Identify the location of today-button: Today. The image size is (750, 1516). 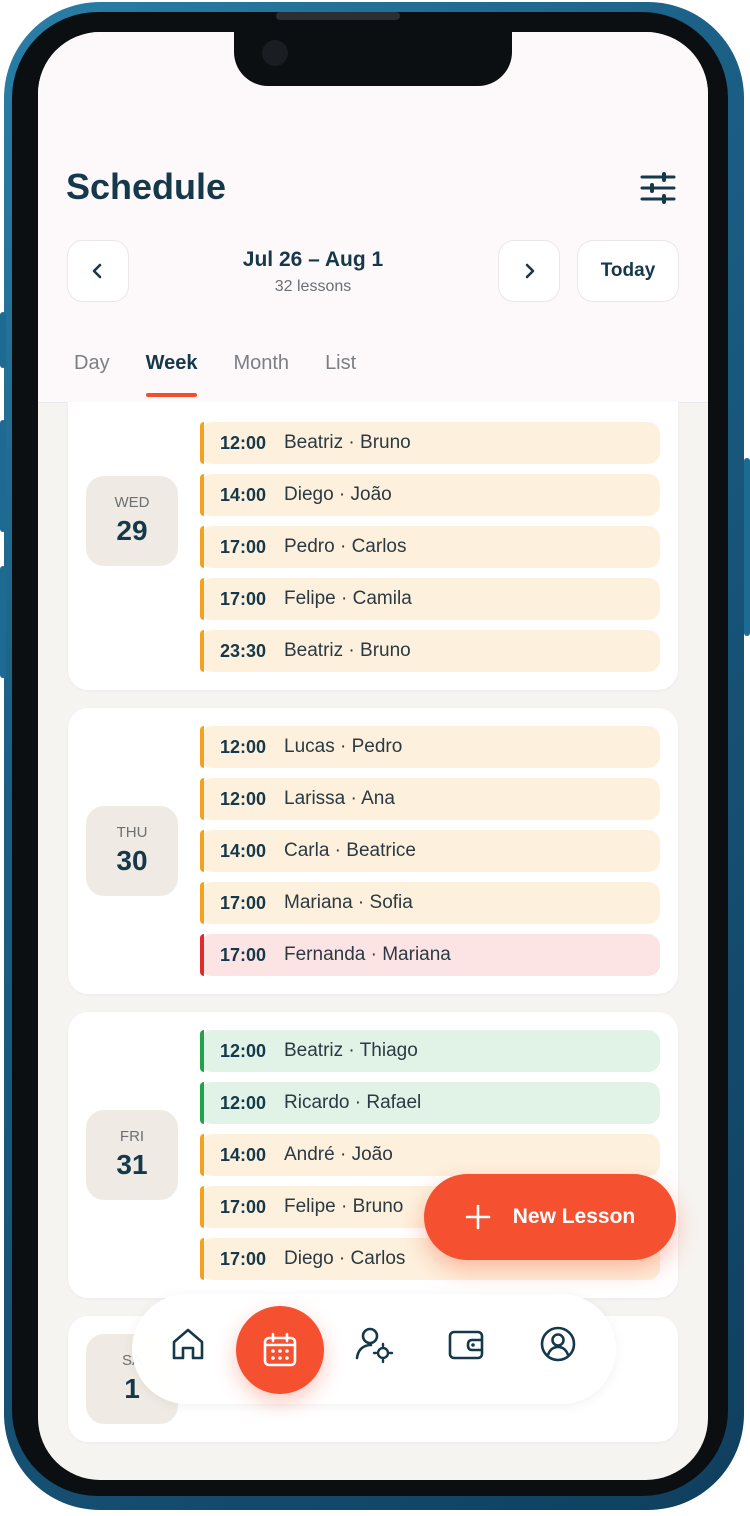
(628, 271).